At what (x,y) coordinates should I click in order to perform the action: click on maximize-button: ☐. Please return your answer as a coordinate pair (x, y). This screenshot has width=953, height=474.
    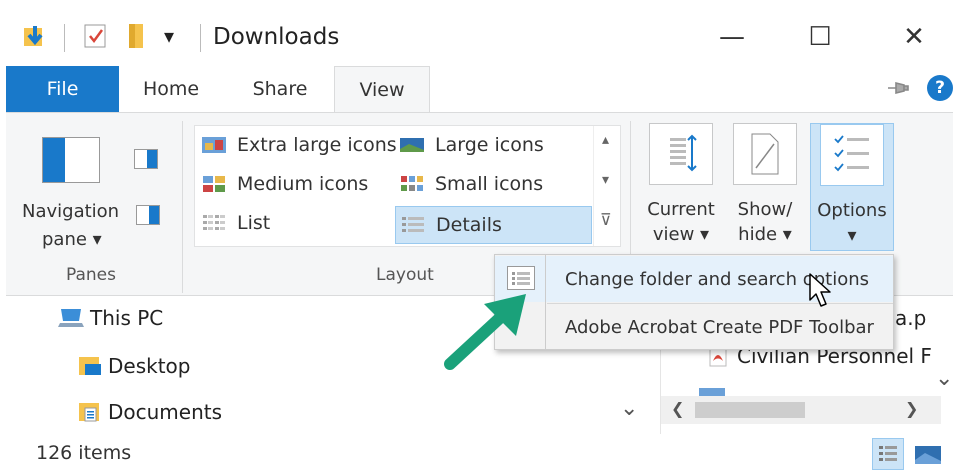
    Looking at the image, I should click on (820, 37).